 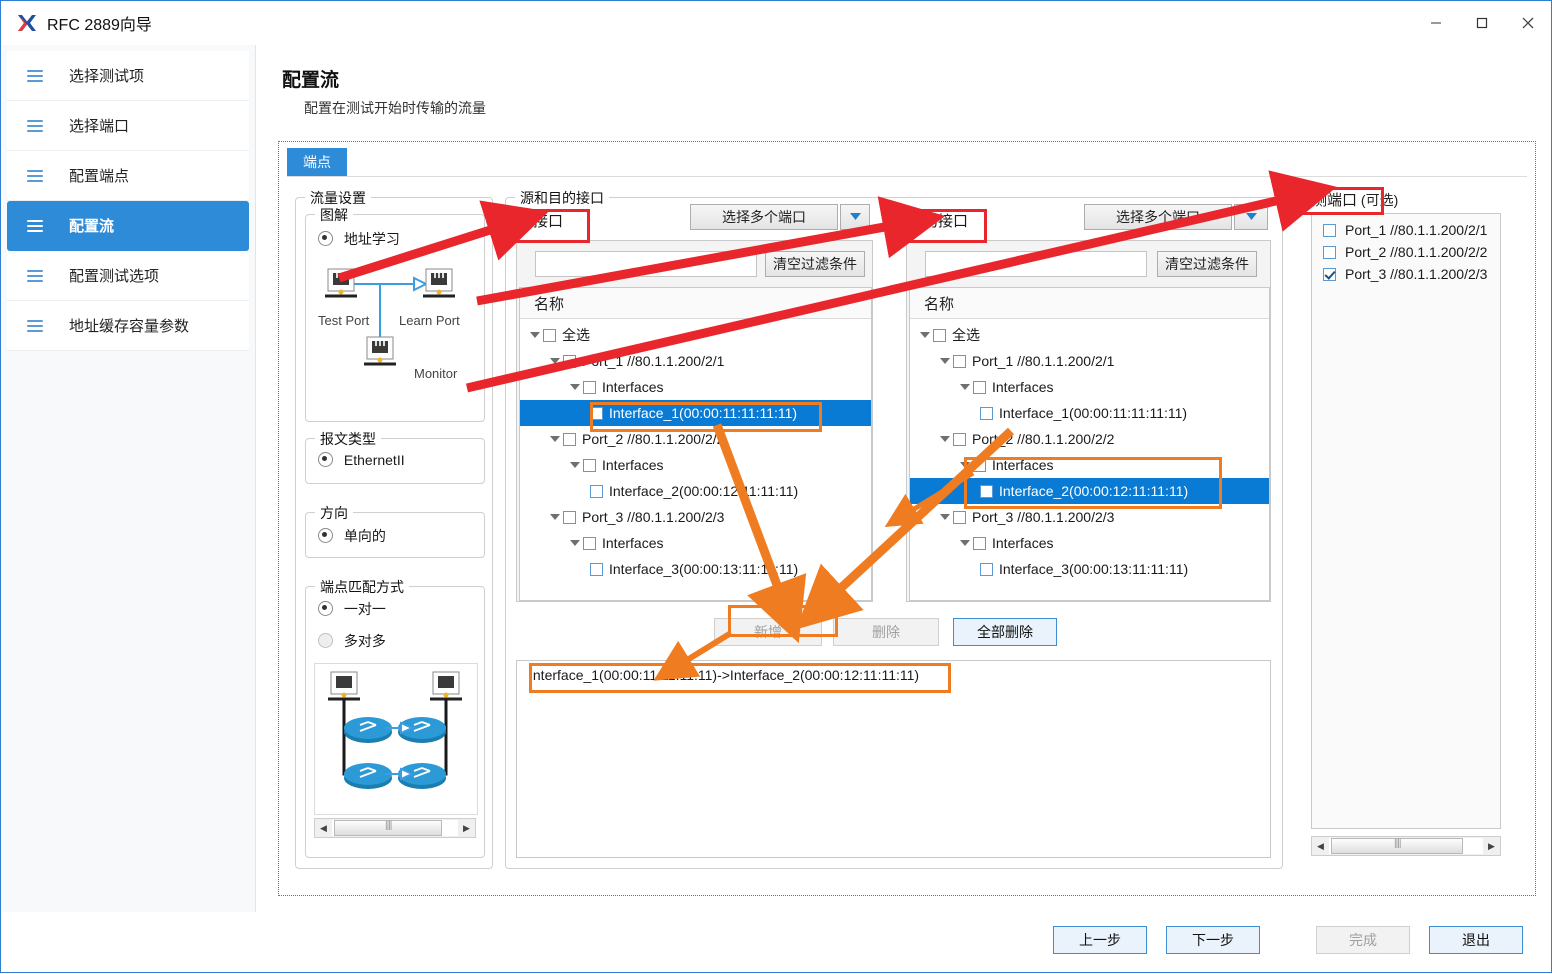 What do you see at coordinates (352, 641) in the screenshot?
I see `endpoint-match-radio-1: 多对多` at bounding box center [352, 641].